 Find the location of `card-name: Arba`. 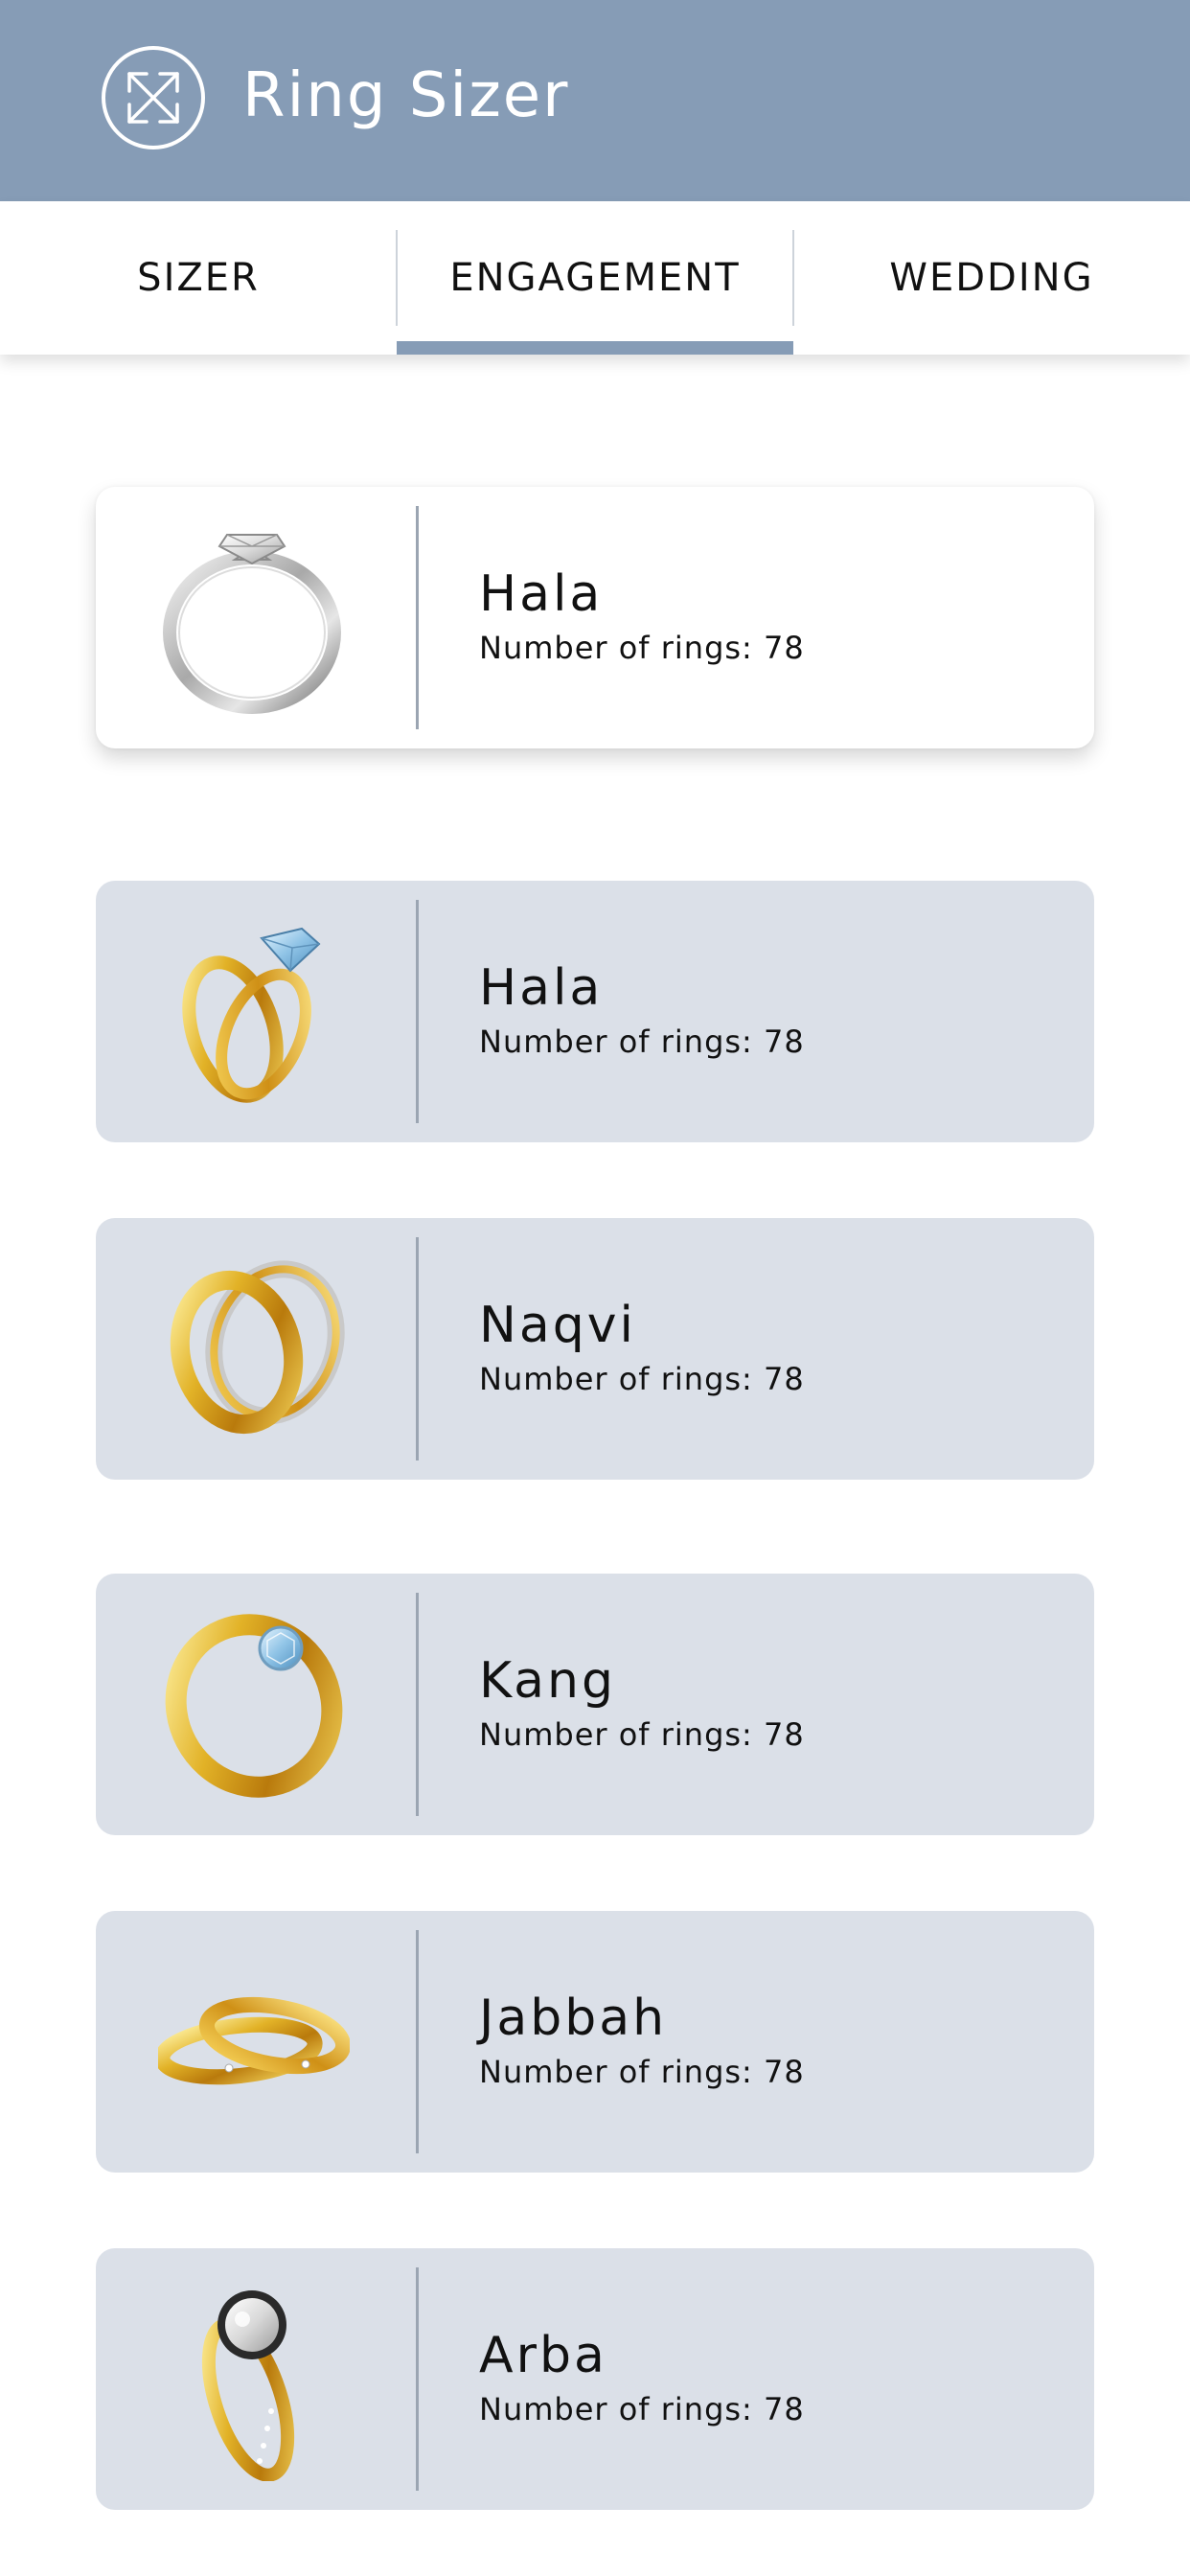

card-name: Arba is located at coordinates (543, 2355).